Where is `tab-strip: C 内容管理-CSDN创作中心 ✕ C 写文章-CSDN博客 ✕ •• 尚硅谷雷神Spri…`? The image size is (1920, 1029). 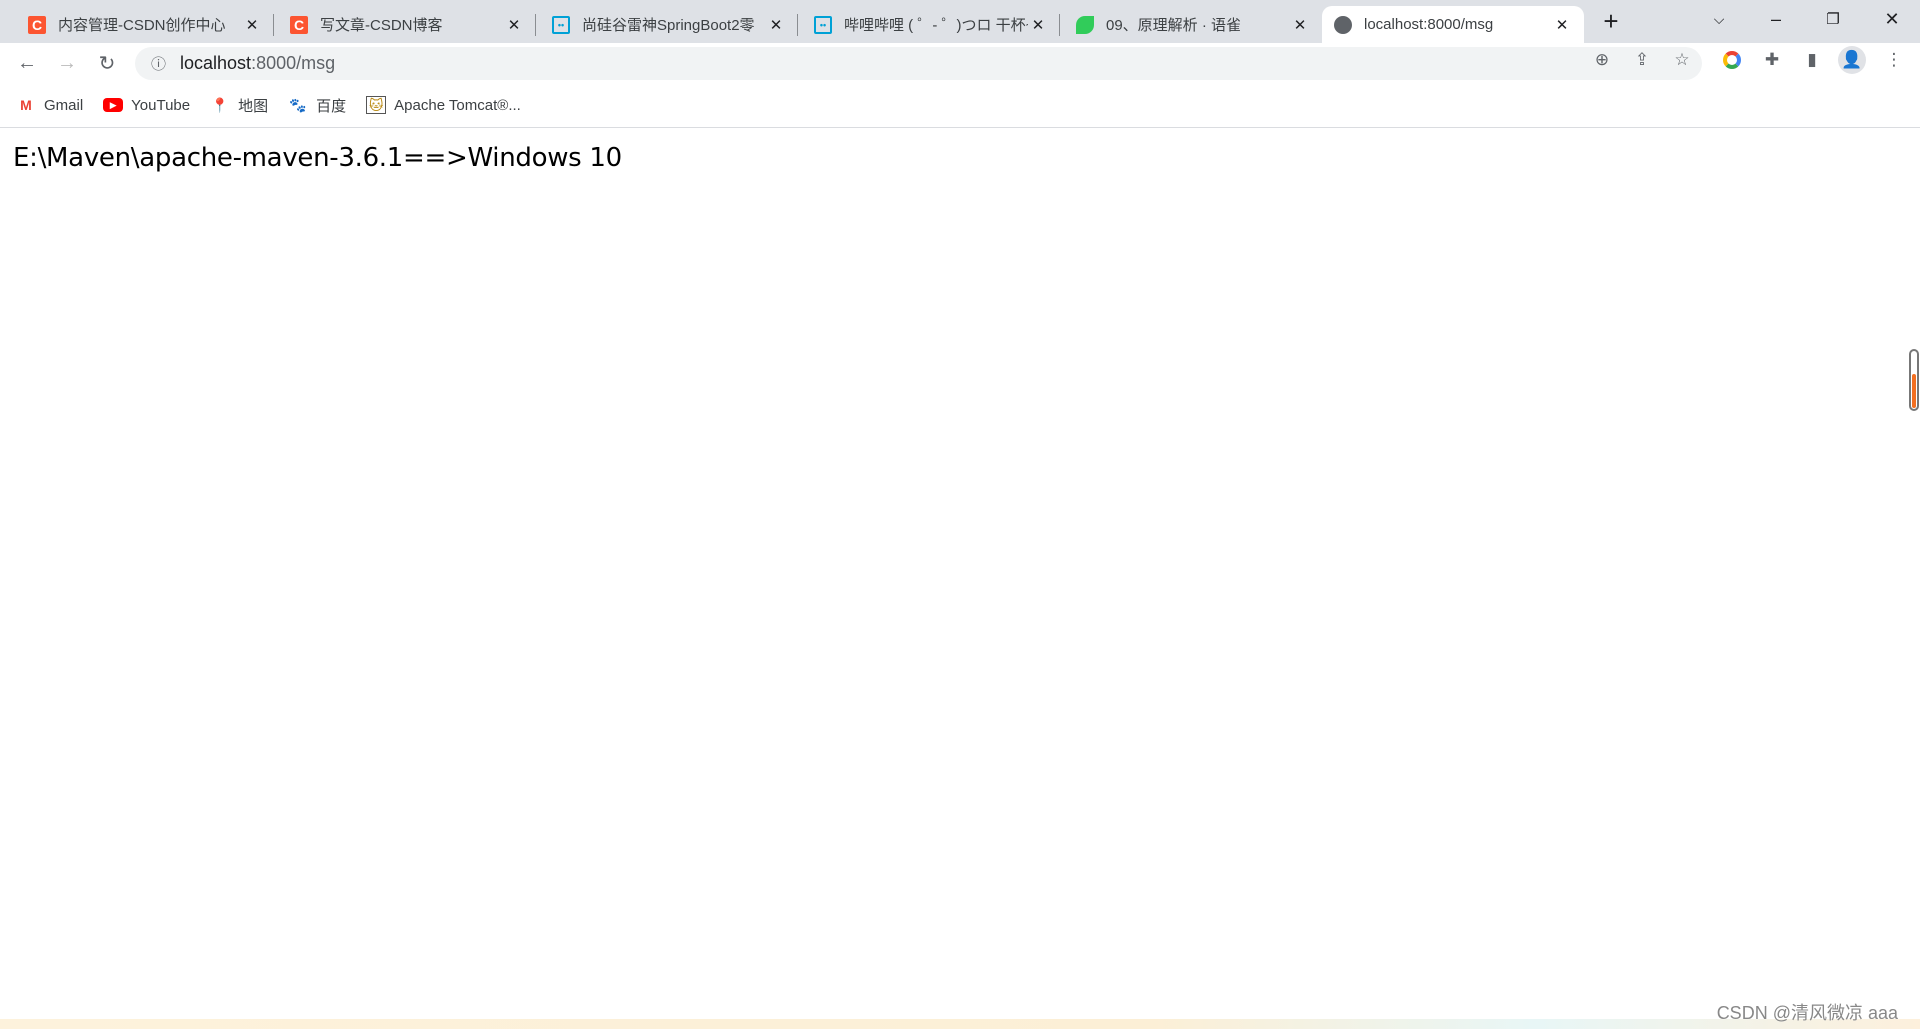
tab-strip: C 内容管理-CSDN创作中心 ✕ C 写文章-CSDN博客 ✕ •• 尚硅谷雷神Spri… is located at coordinates (960, 21).